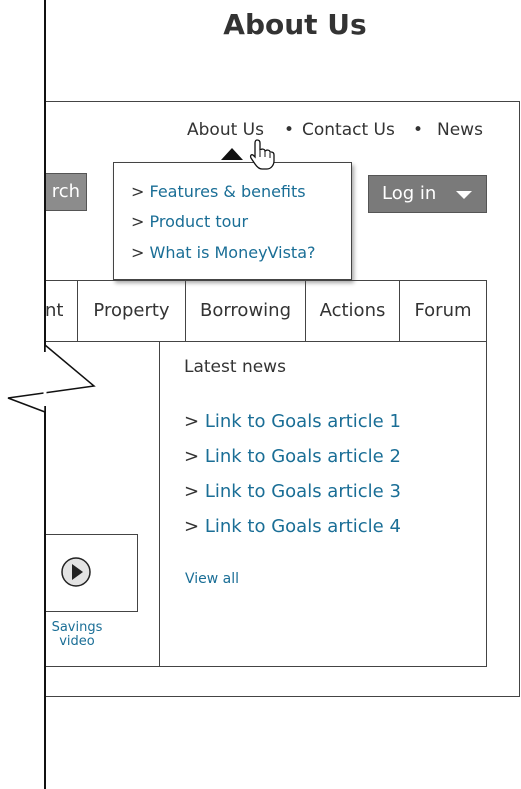 This screenshot has width=521, height=789. Describe the element at coordinates (262, 154) in the screenshot. I see `hand-cursor-icon` at that location.